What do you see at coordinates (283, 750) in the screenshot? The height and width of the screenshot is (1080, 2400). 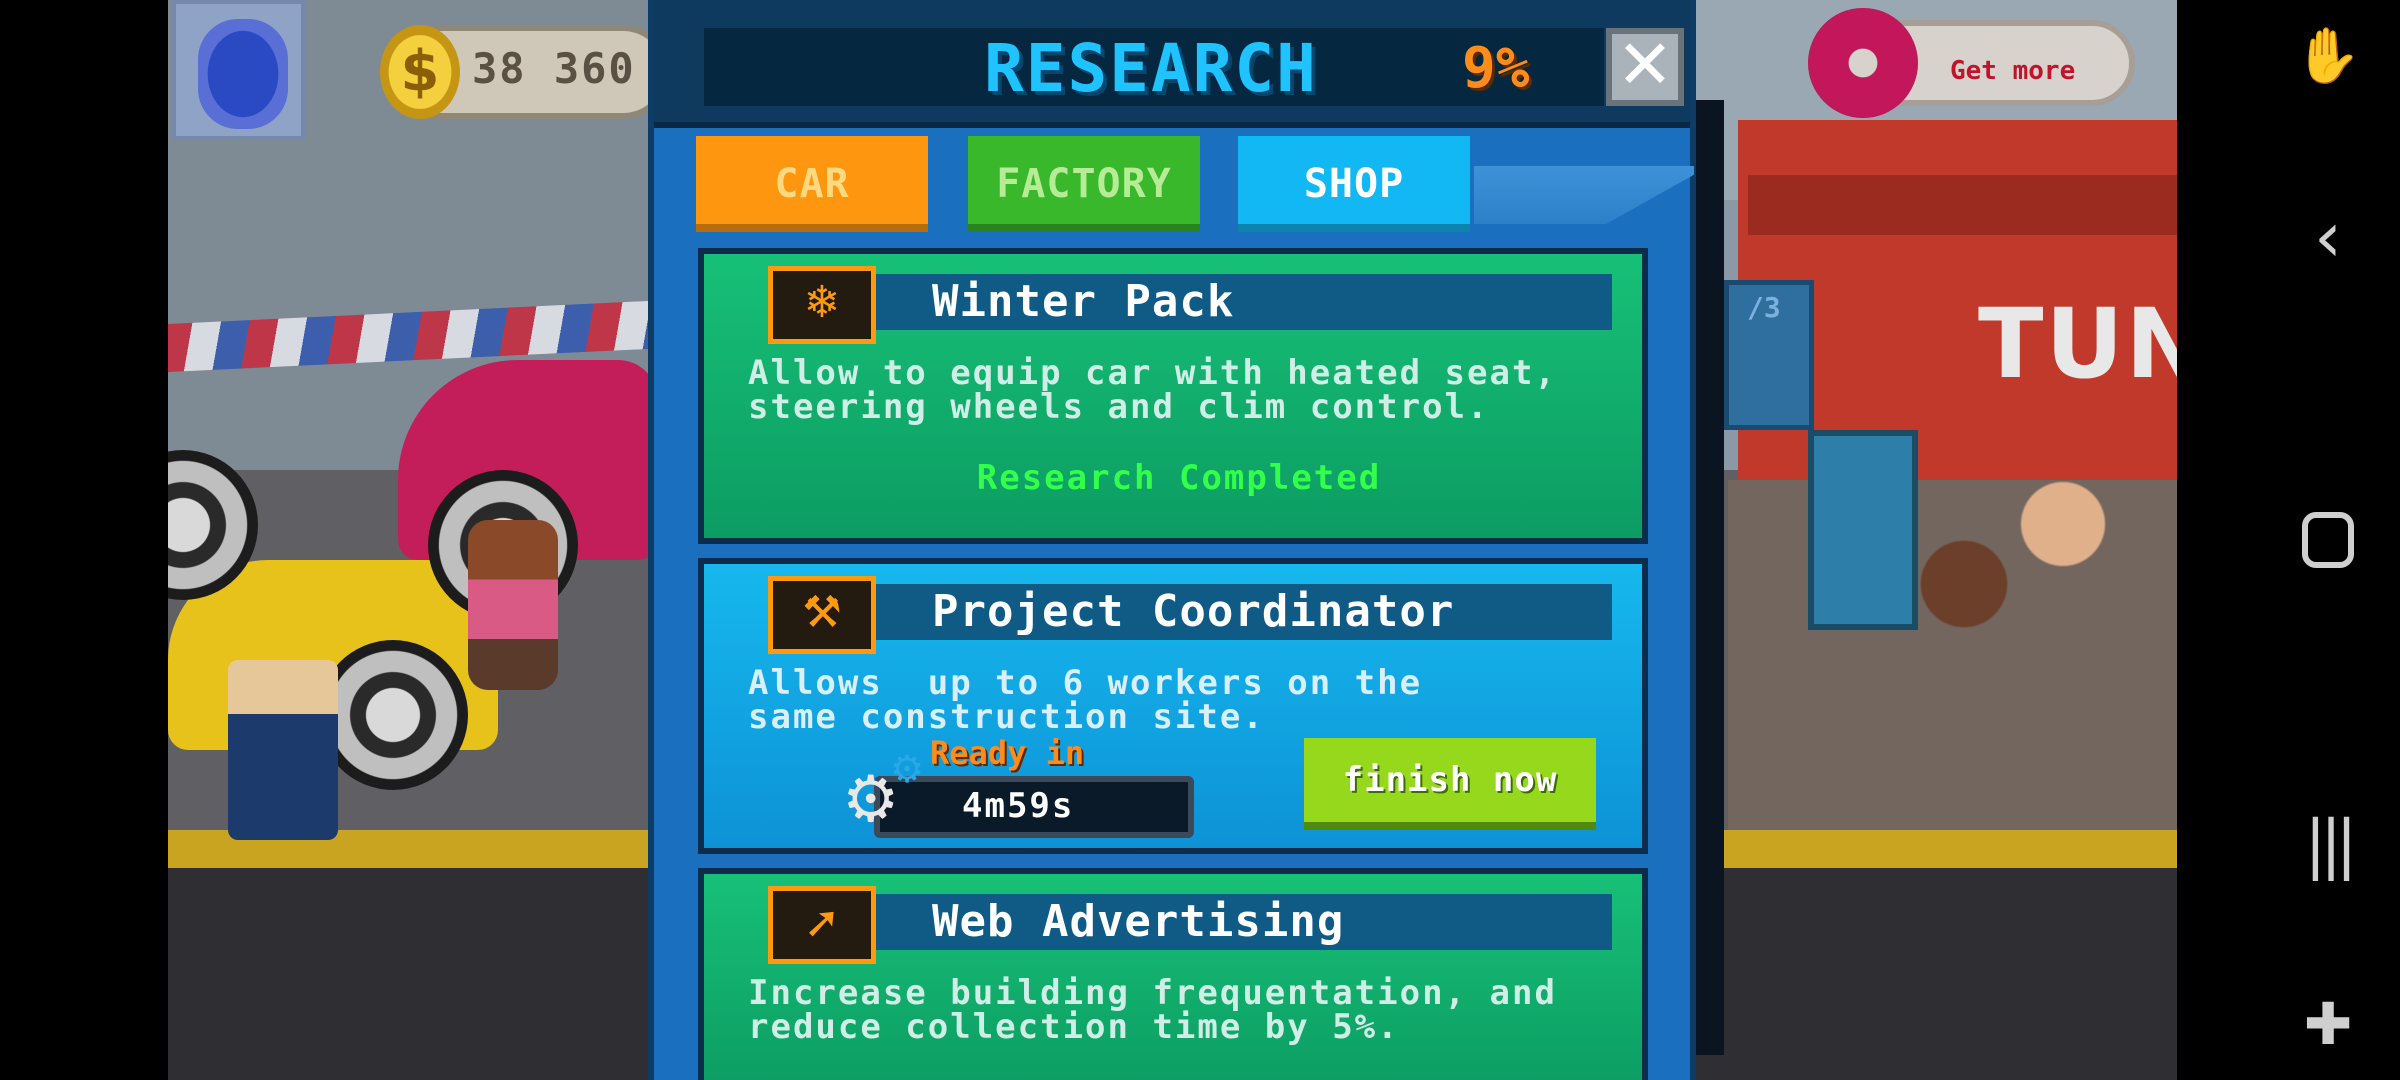 I see `mechanic-character` at bounding box center [283, 750].